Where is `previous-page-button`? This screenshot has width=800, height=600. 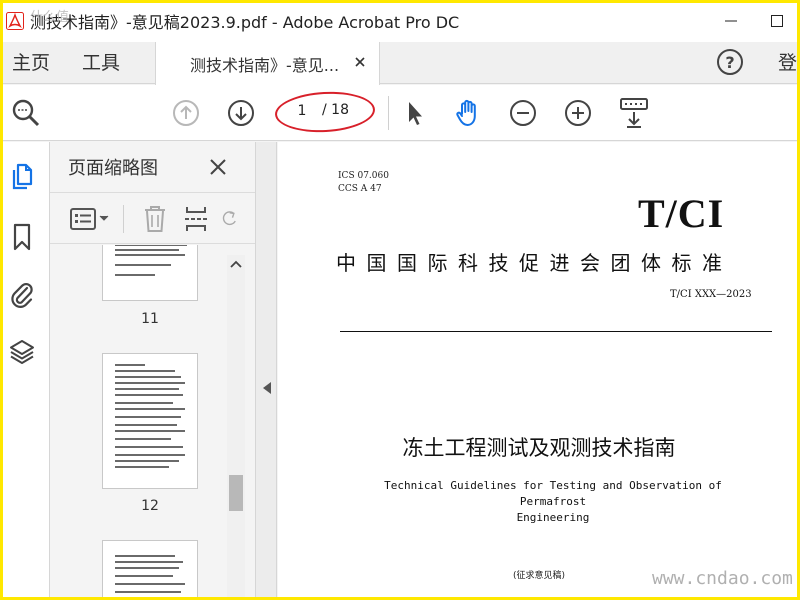
previous-page-button is located at coordinates (186, 113).